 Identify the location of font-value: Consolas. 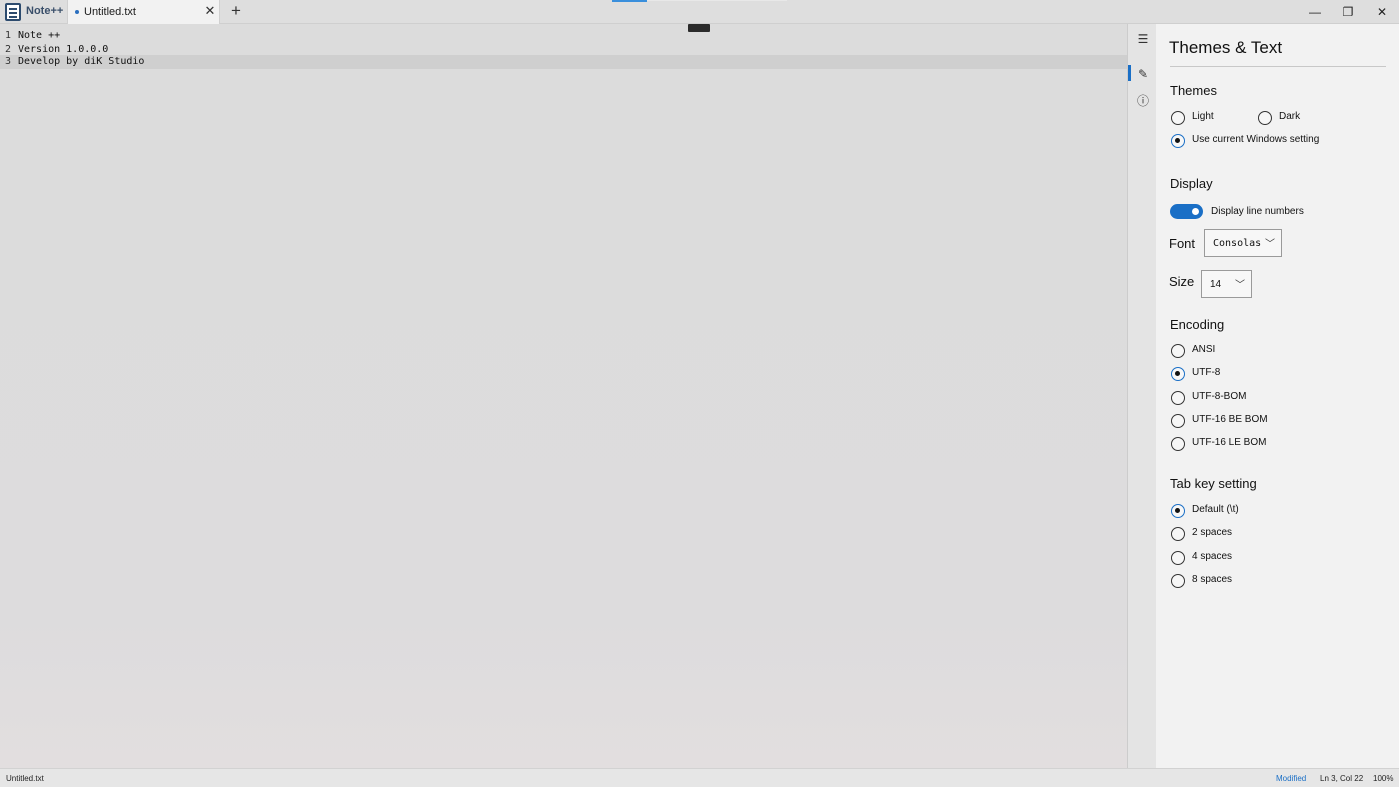
(1237, 243).